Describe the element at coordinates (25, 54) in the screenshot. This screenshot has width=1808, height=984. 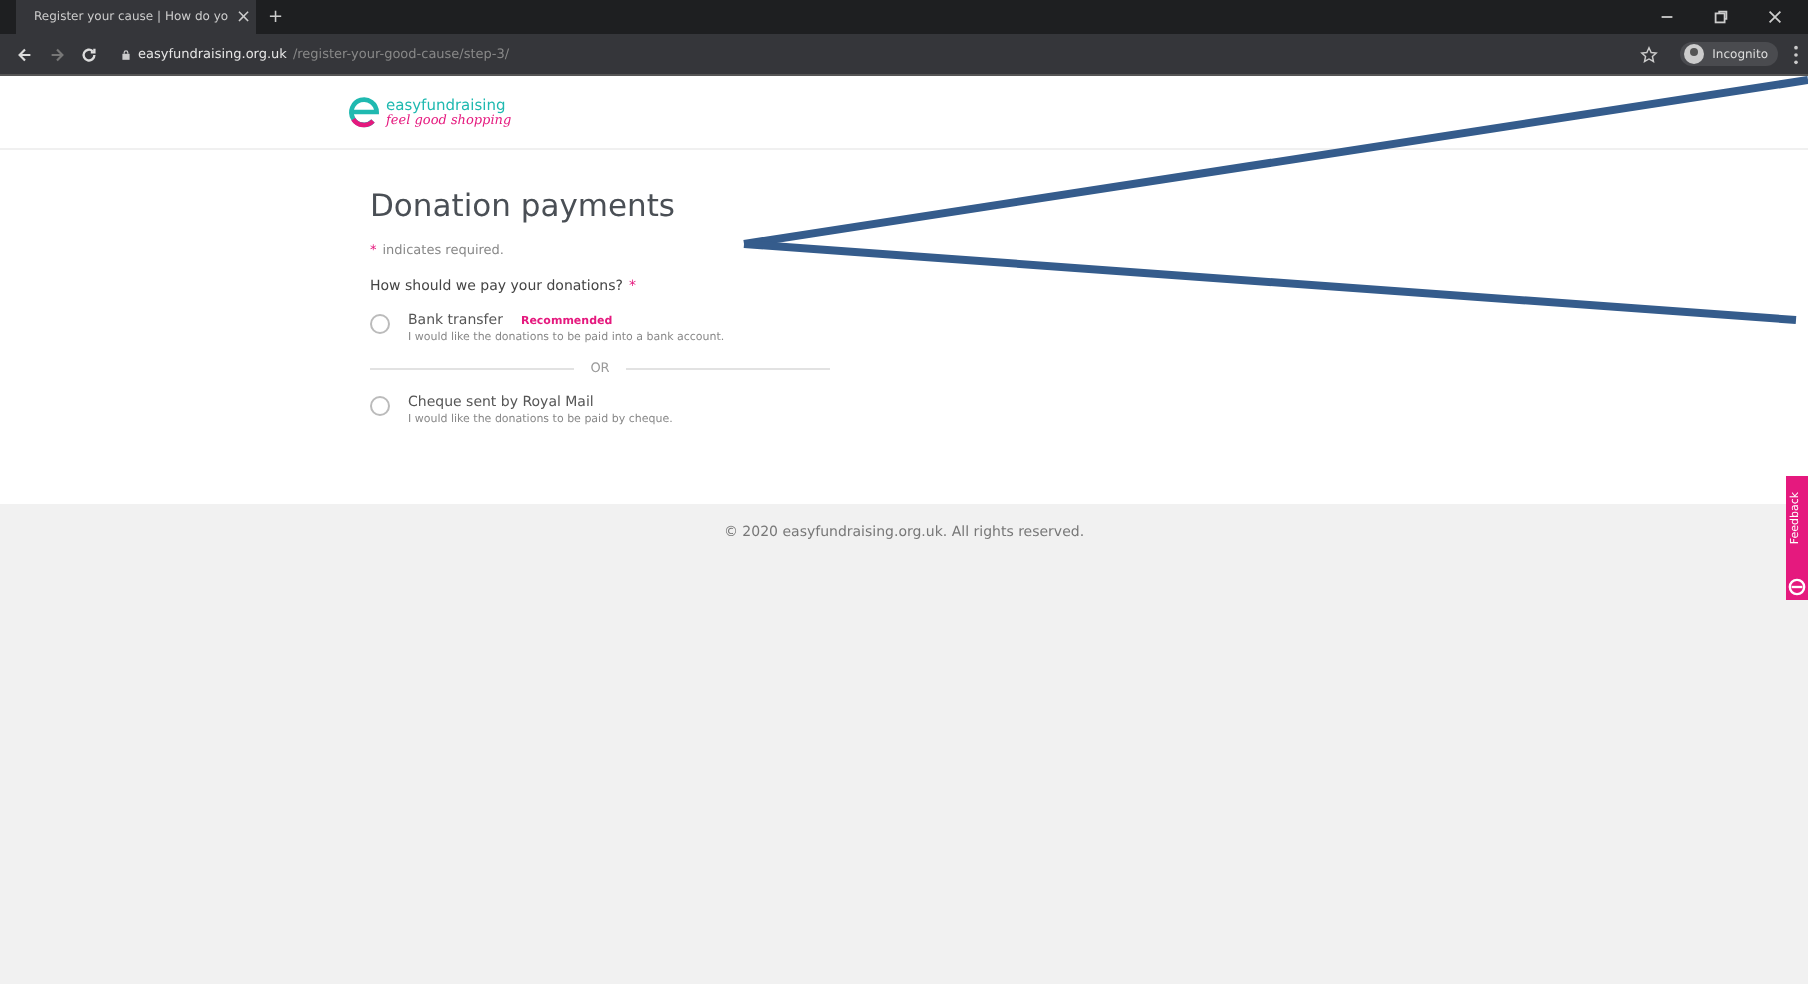
I see `back-arrow-icon` at that location.